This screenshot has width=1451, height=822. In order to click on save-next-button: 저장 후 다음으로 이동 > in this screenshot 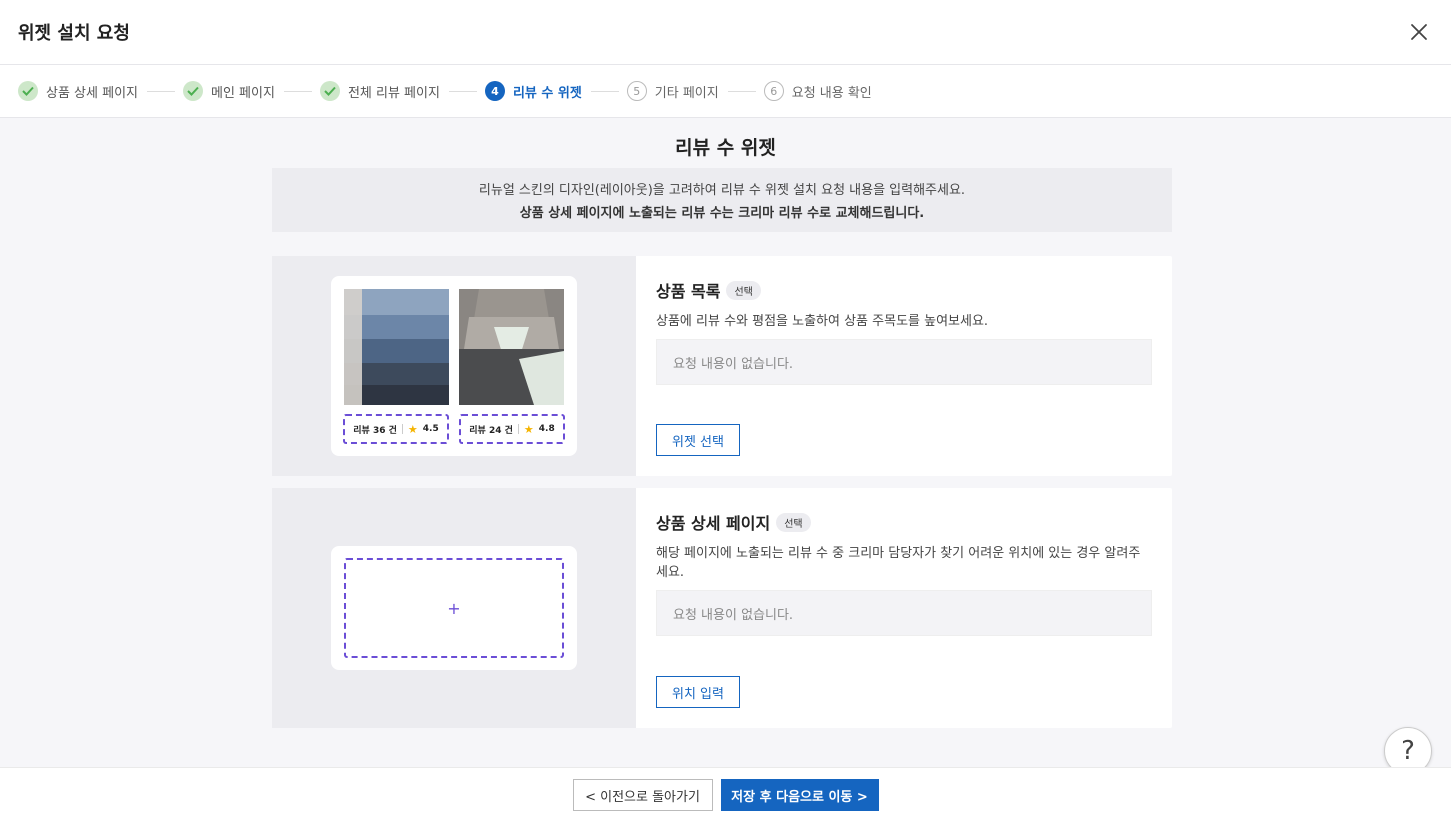, I will do `click(799, 795)`.